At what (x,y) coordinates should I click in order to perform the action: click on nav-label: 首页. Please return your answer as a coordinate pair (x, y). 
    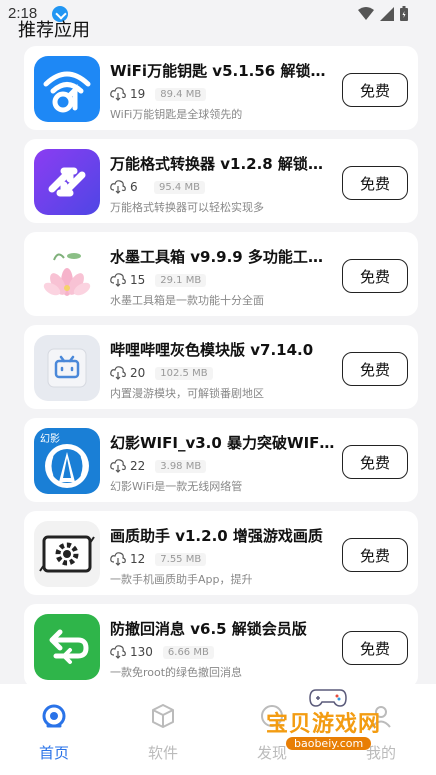
    Looking at the image, I should click on (53, 753).